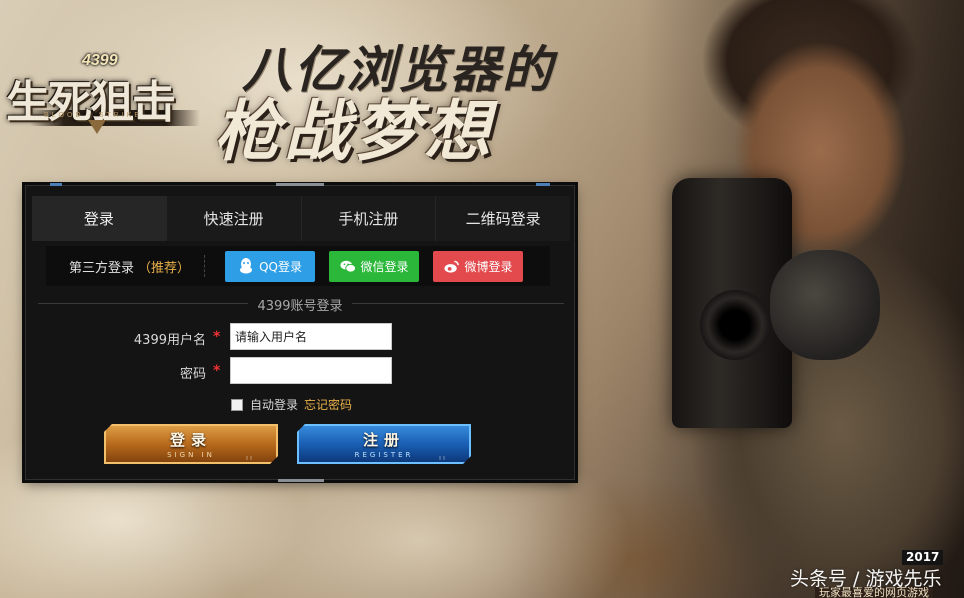 The image size is (964, 598). I want to click on auto-login-row: 自动登录 忘记密码, so click(291, 404).